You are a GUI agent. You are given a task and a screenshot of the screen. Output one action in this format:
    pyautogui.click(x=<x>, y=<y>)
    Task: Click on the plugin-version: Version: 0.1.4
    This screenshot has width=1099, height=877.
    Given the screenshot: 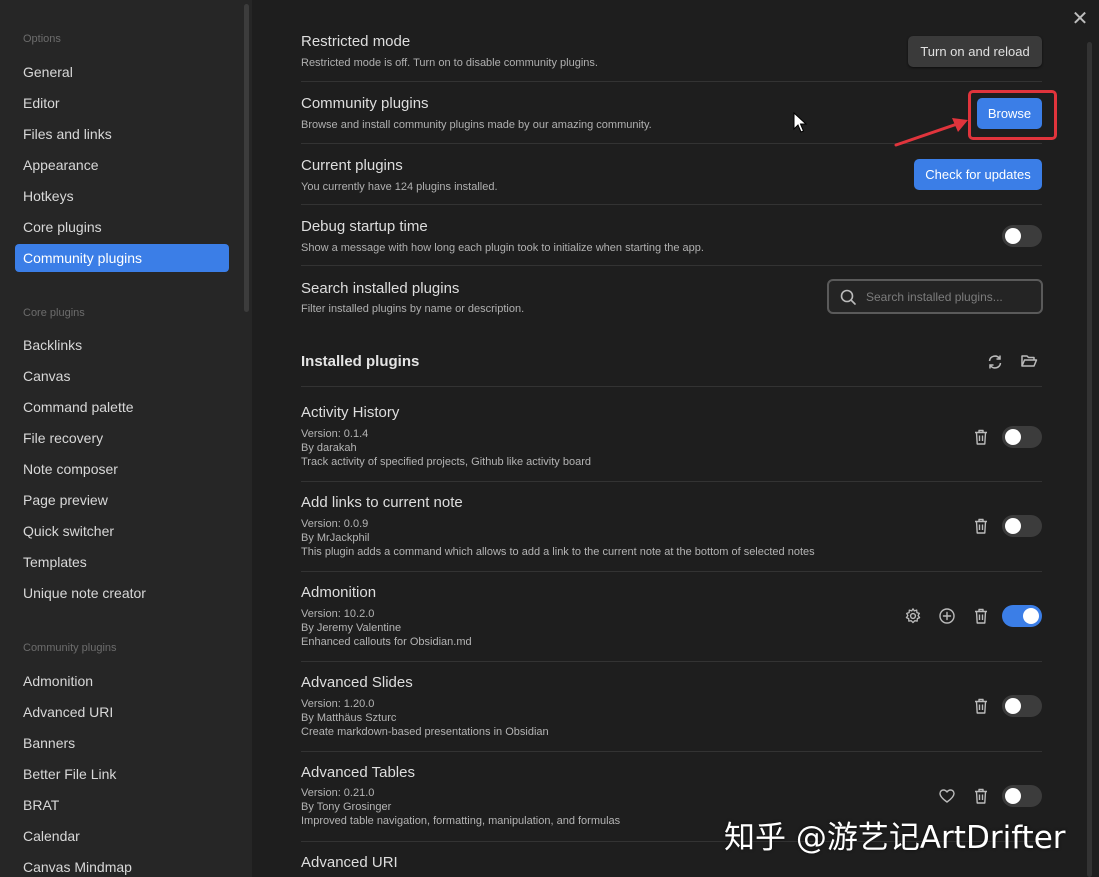 What is the action you would take?
    pyautogui.click(x=335, y=434)
    